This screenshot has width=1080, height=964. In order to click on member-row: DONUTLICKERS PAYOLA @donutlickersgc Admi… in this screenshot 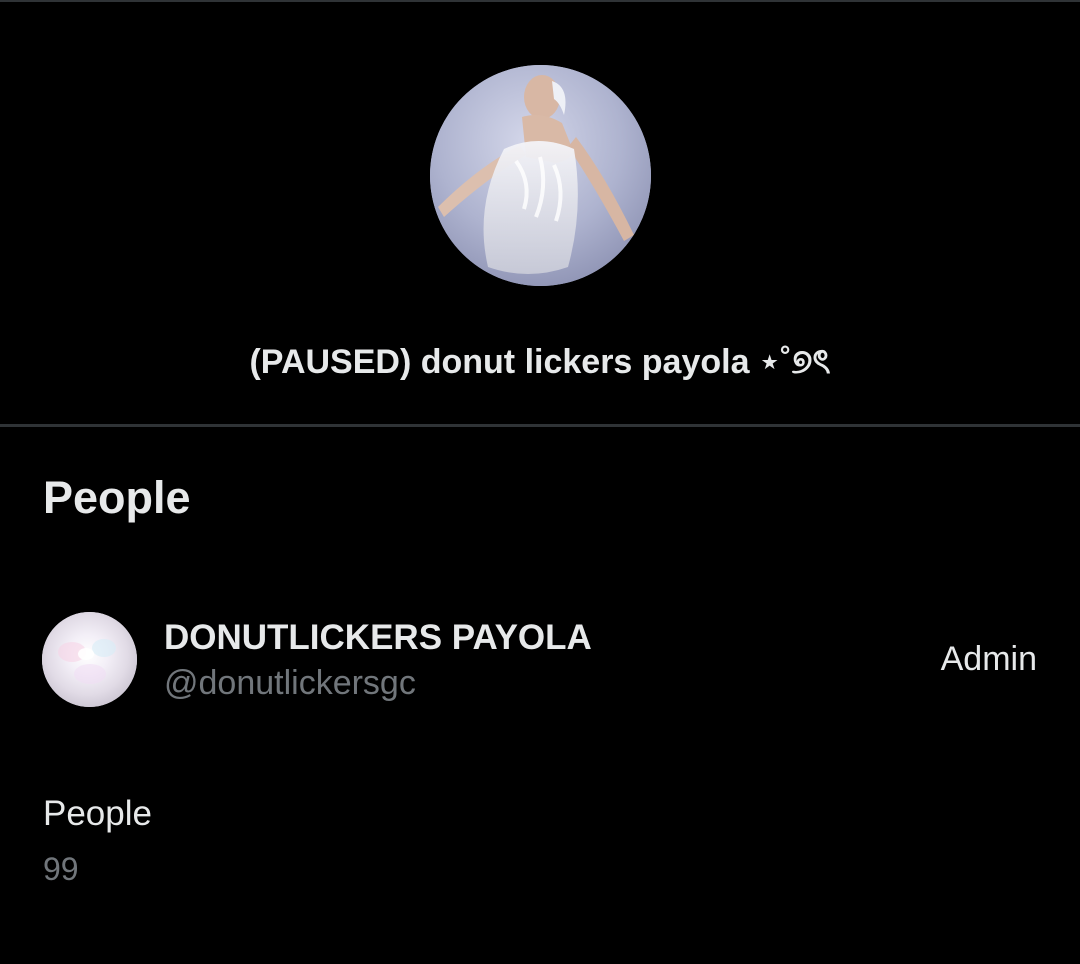, I will do `click(540, 659)`.